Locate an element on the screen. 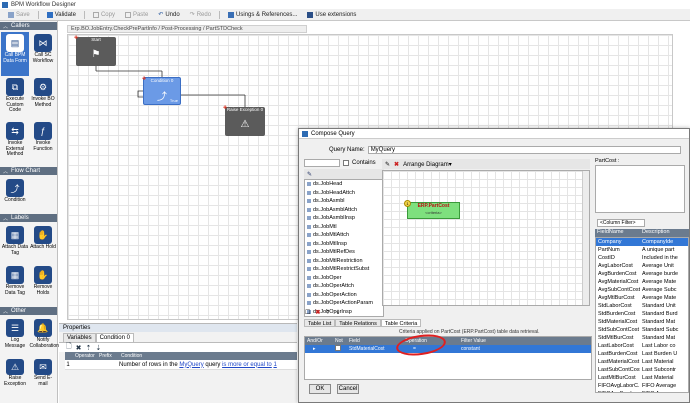  table-list-item: ds.JobMtlRefDes is located at coordinates (344, 252).